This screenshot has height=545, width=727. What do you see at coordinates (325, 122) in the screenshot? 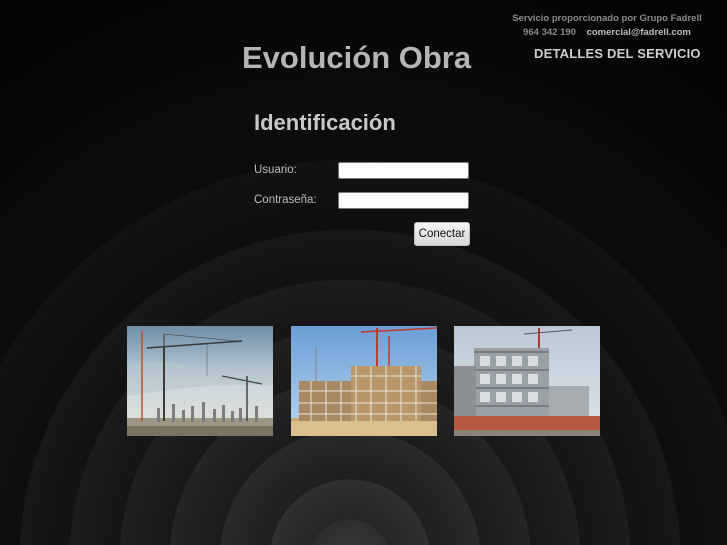
I see `login-heading: Identificación` at bounding box center [325, 122].